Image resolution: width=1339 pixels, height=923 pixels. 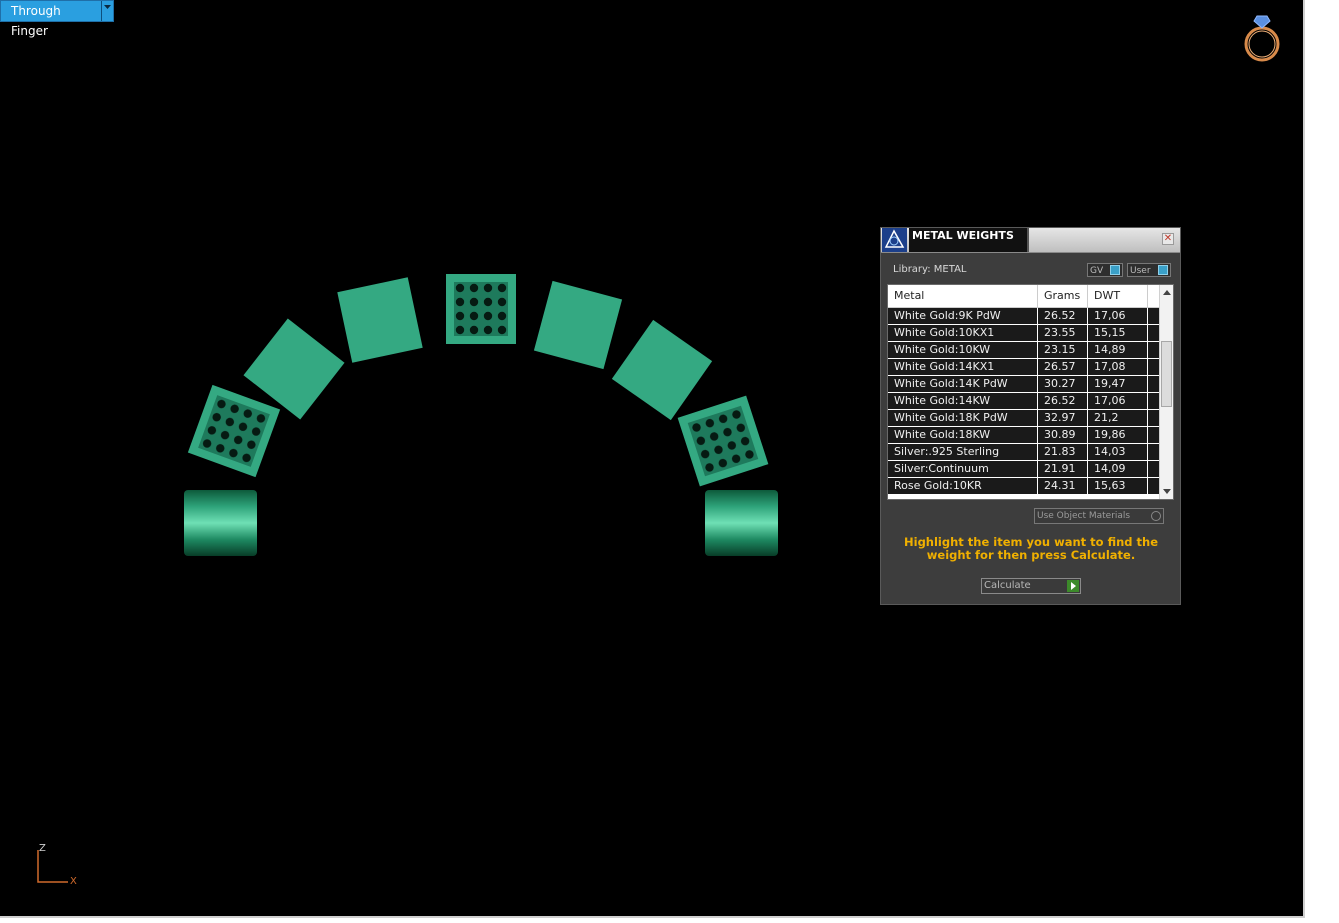 What do you see at coordinates (894, 240) in the screenshot?
I see `app-logo-icon` at bounding box center [894, 240].